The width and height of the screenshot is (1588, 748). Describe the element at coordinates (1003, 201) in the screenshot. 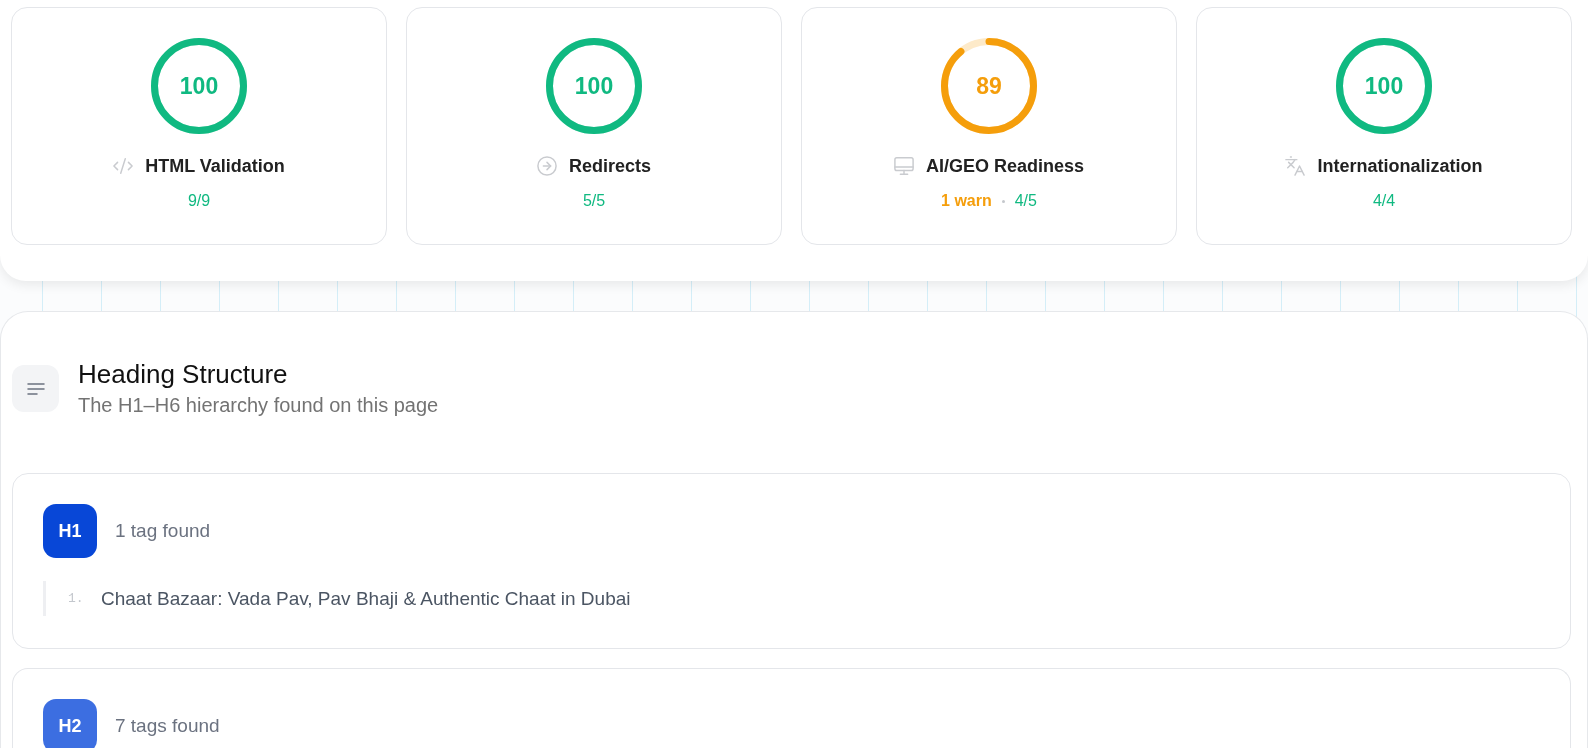

I see `separator-dot-icon` at that location.